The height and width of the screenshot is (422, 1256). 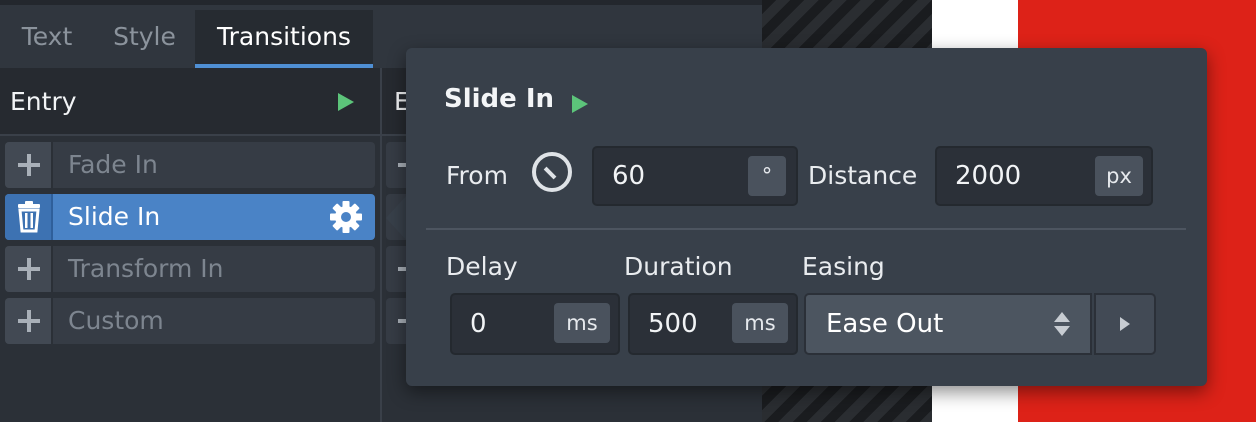 I want to click on easing-label: Easing, so click(x=843, y=266).